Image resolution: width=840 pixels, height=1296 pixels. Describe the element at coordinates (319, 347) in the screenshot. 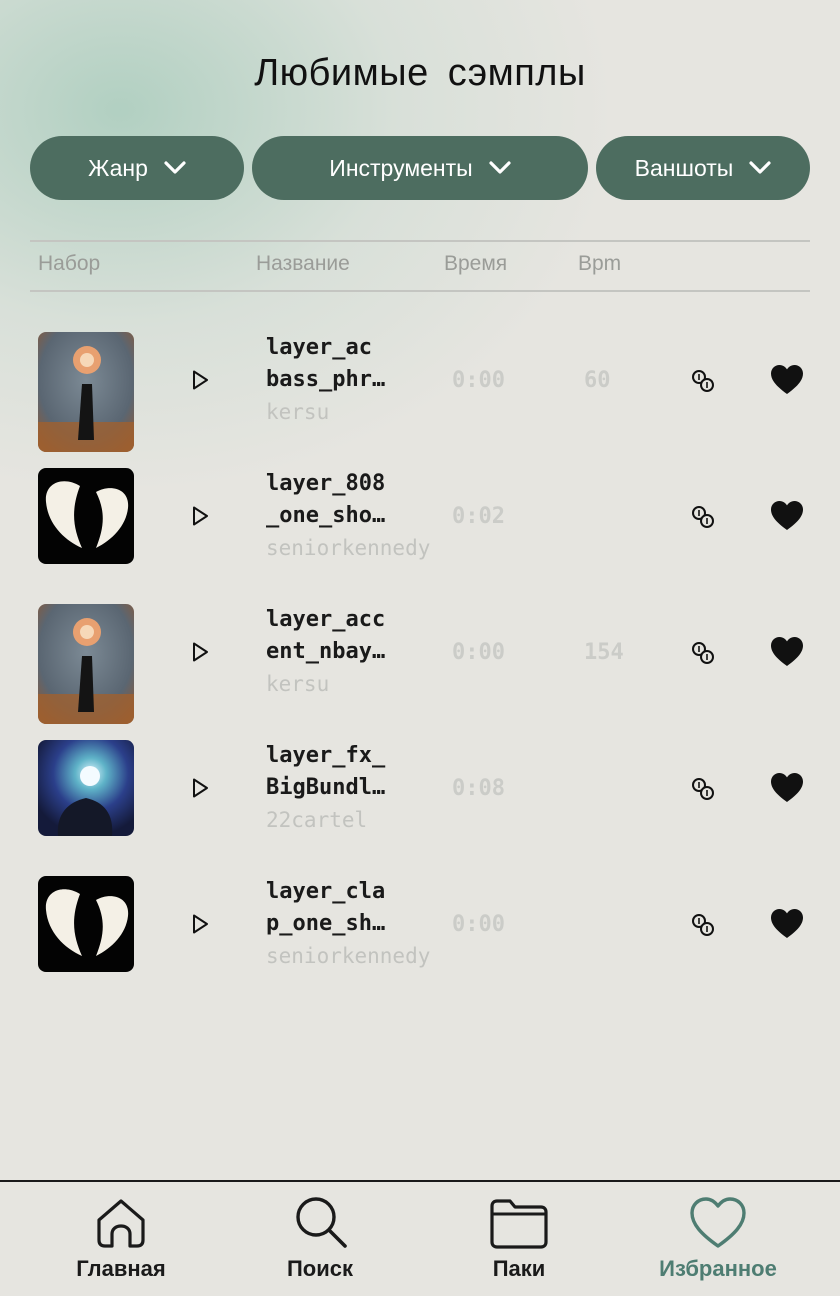

I see `sample-name-line1: layer_ac` at that location.